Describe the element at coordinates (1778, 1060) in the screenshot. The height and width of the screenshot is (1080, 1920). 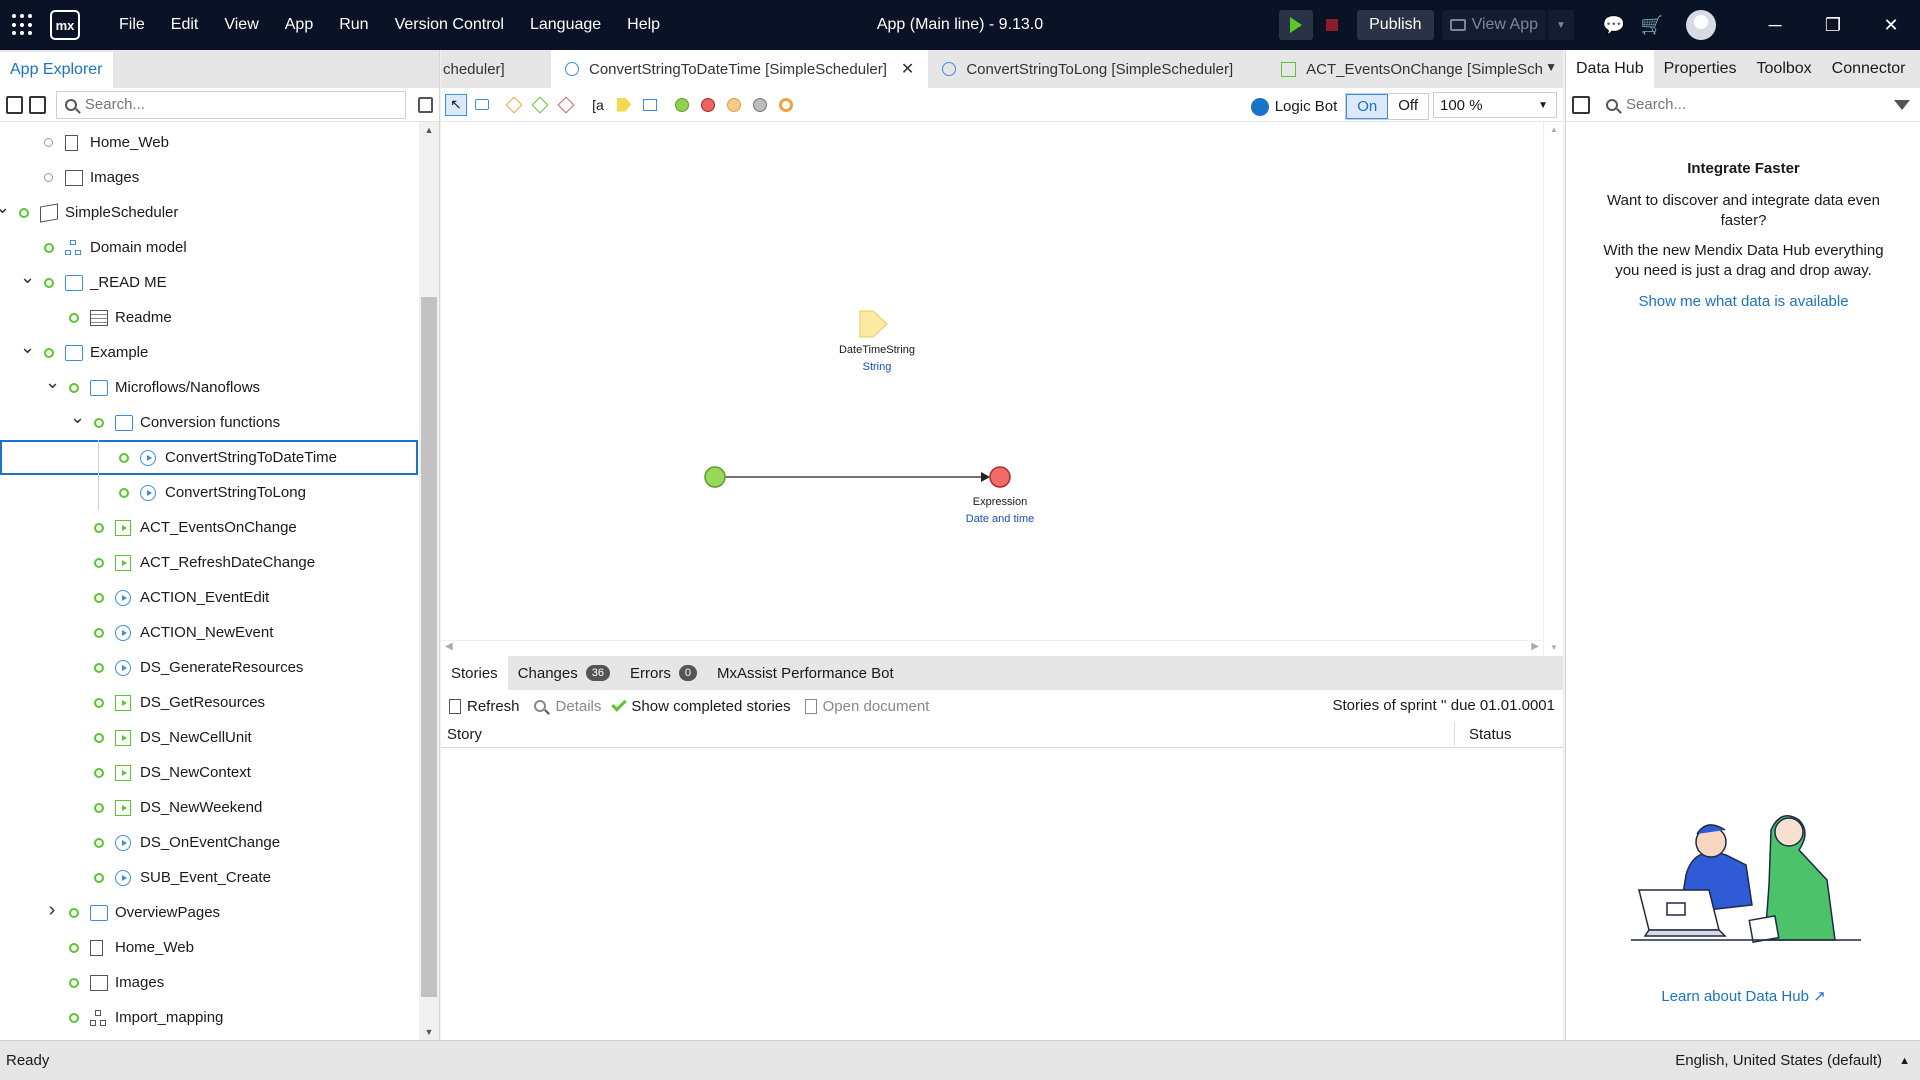
I see `language-selector: English, United States (default)` at that location.